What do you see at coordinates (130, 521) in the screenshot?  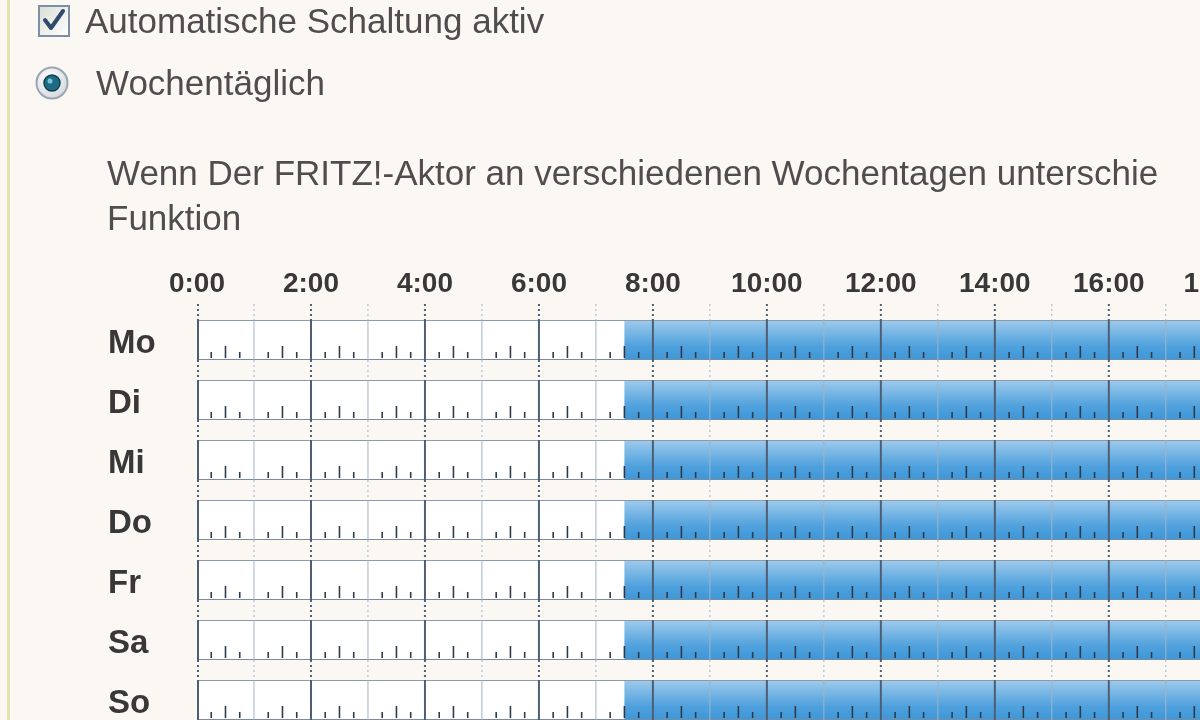 I see `day-label: Do` at bounding box center [130, 521].